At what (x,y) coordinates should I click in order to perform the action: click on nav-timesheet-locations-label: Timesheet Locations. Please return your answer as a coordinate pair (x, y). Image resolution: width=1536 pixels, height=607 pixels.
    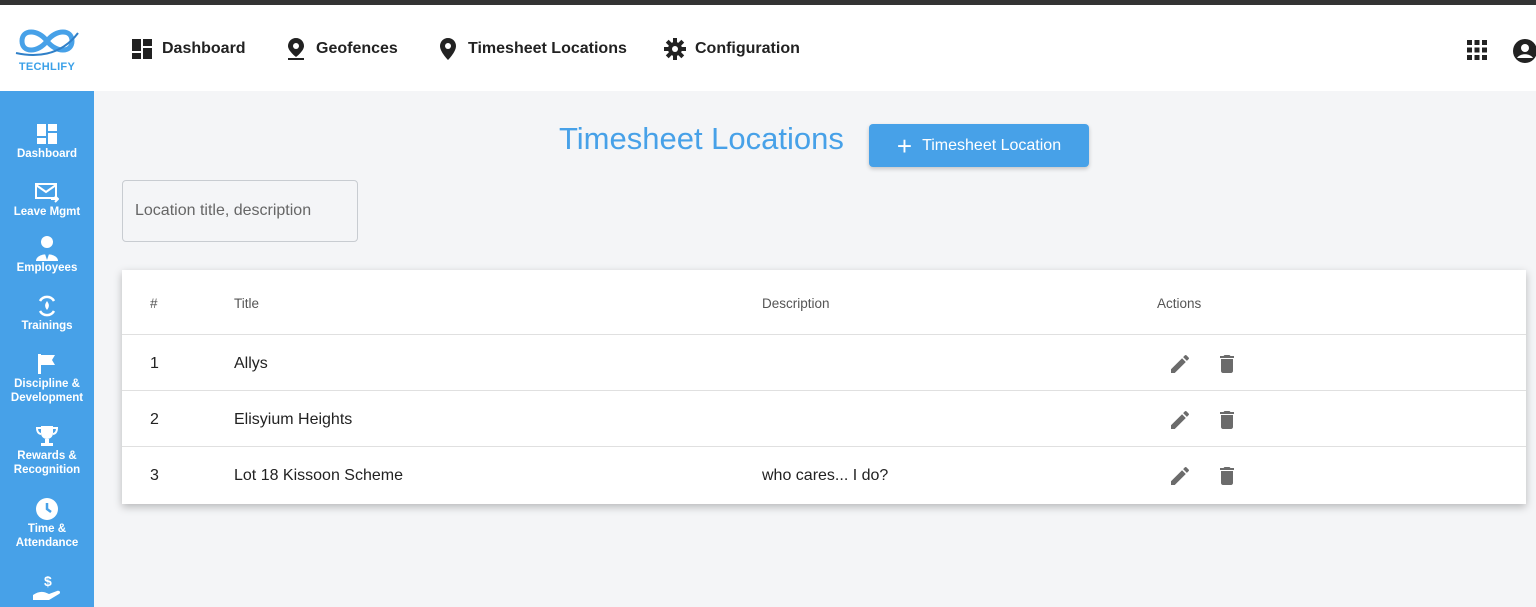
    Looking at the image, I should click on (547, 48).